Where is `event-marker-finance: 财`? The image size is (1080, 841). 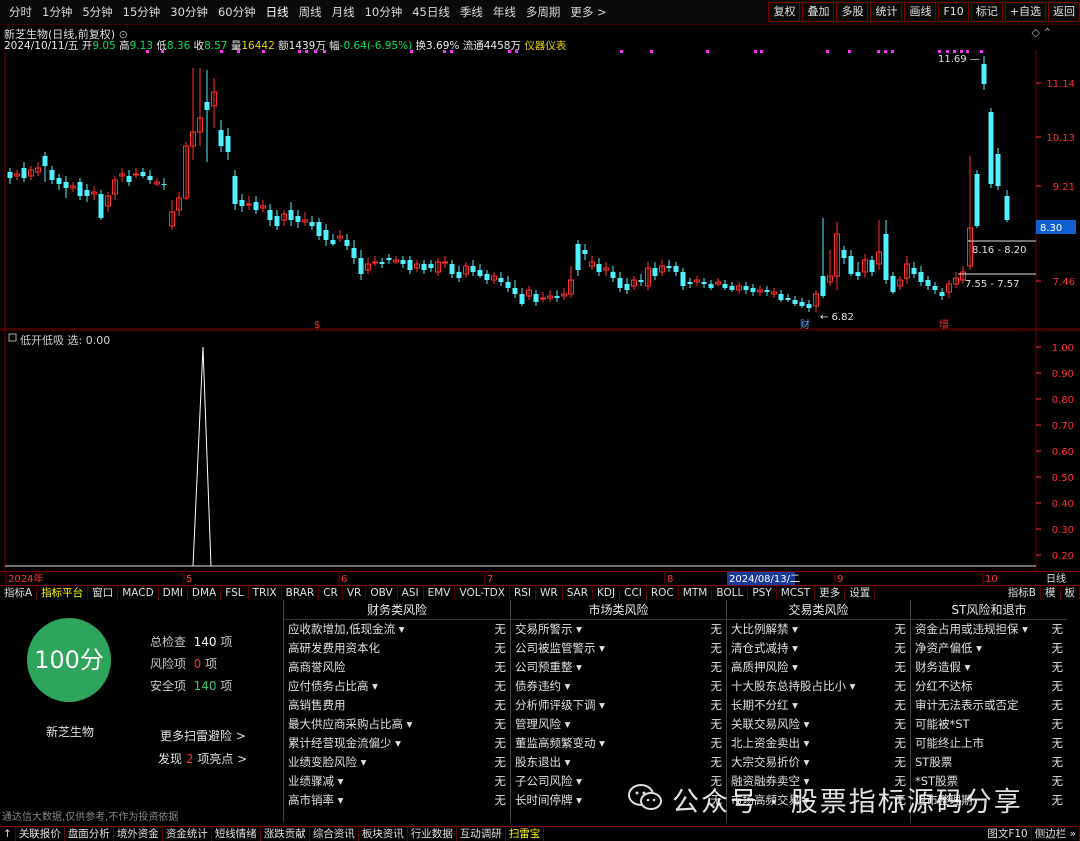
event-marker-finance: 财 is located at coordinates (805, 324).